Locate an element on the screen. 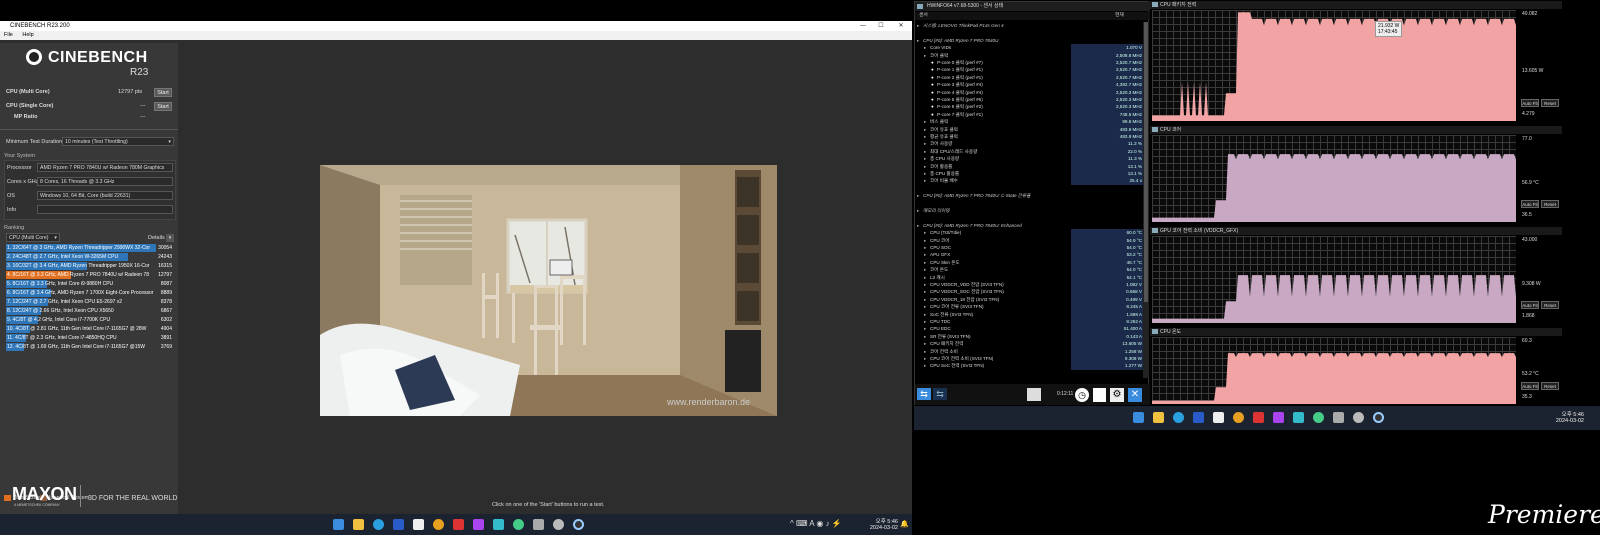 Image resolution: width=1600 pixels, height=535 pixels. graph-window: CPU 온도 60.3 53.2 °C Auto Fit Reset 35.3 is located at coordinates (1356, 367).